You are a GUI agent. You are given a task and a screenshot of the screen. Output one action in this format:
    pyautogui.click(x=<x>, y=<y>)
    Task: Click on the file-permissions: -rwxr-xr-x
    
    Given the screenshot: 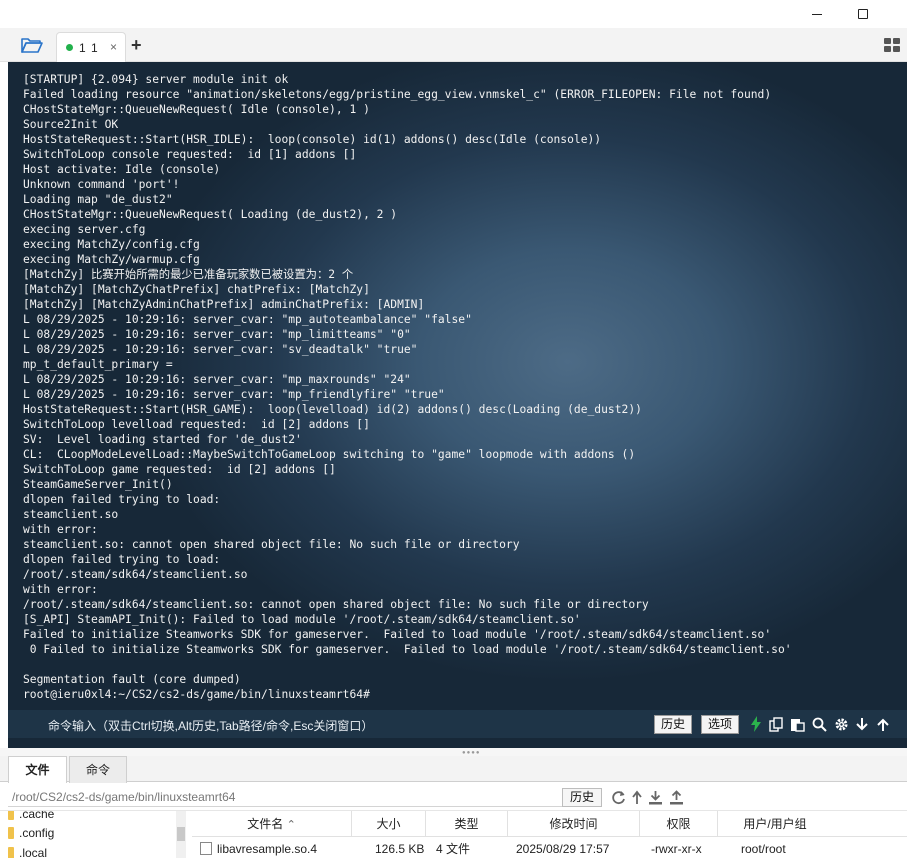 What is the action you would take?
    pyautogui.click(x=676, y=849)
    